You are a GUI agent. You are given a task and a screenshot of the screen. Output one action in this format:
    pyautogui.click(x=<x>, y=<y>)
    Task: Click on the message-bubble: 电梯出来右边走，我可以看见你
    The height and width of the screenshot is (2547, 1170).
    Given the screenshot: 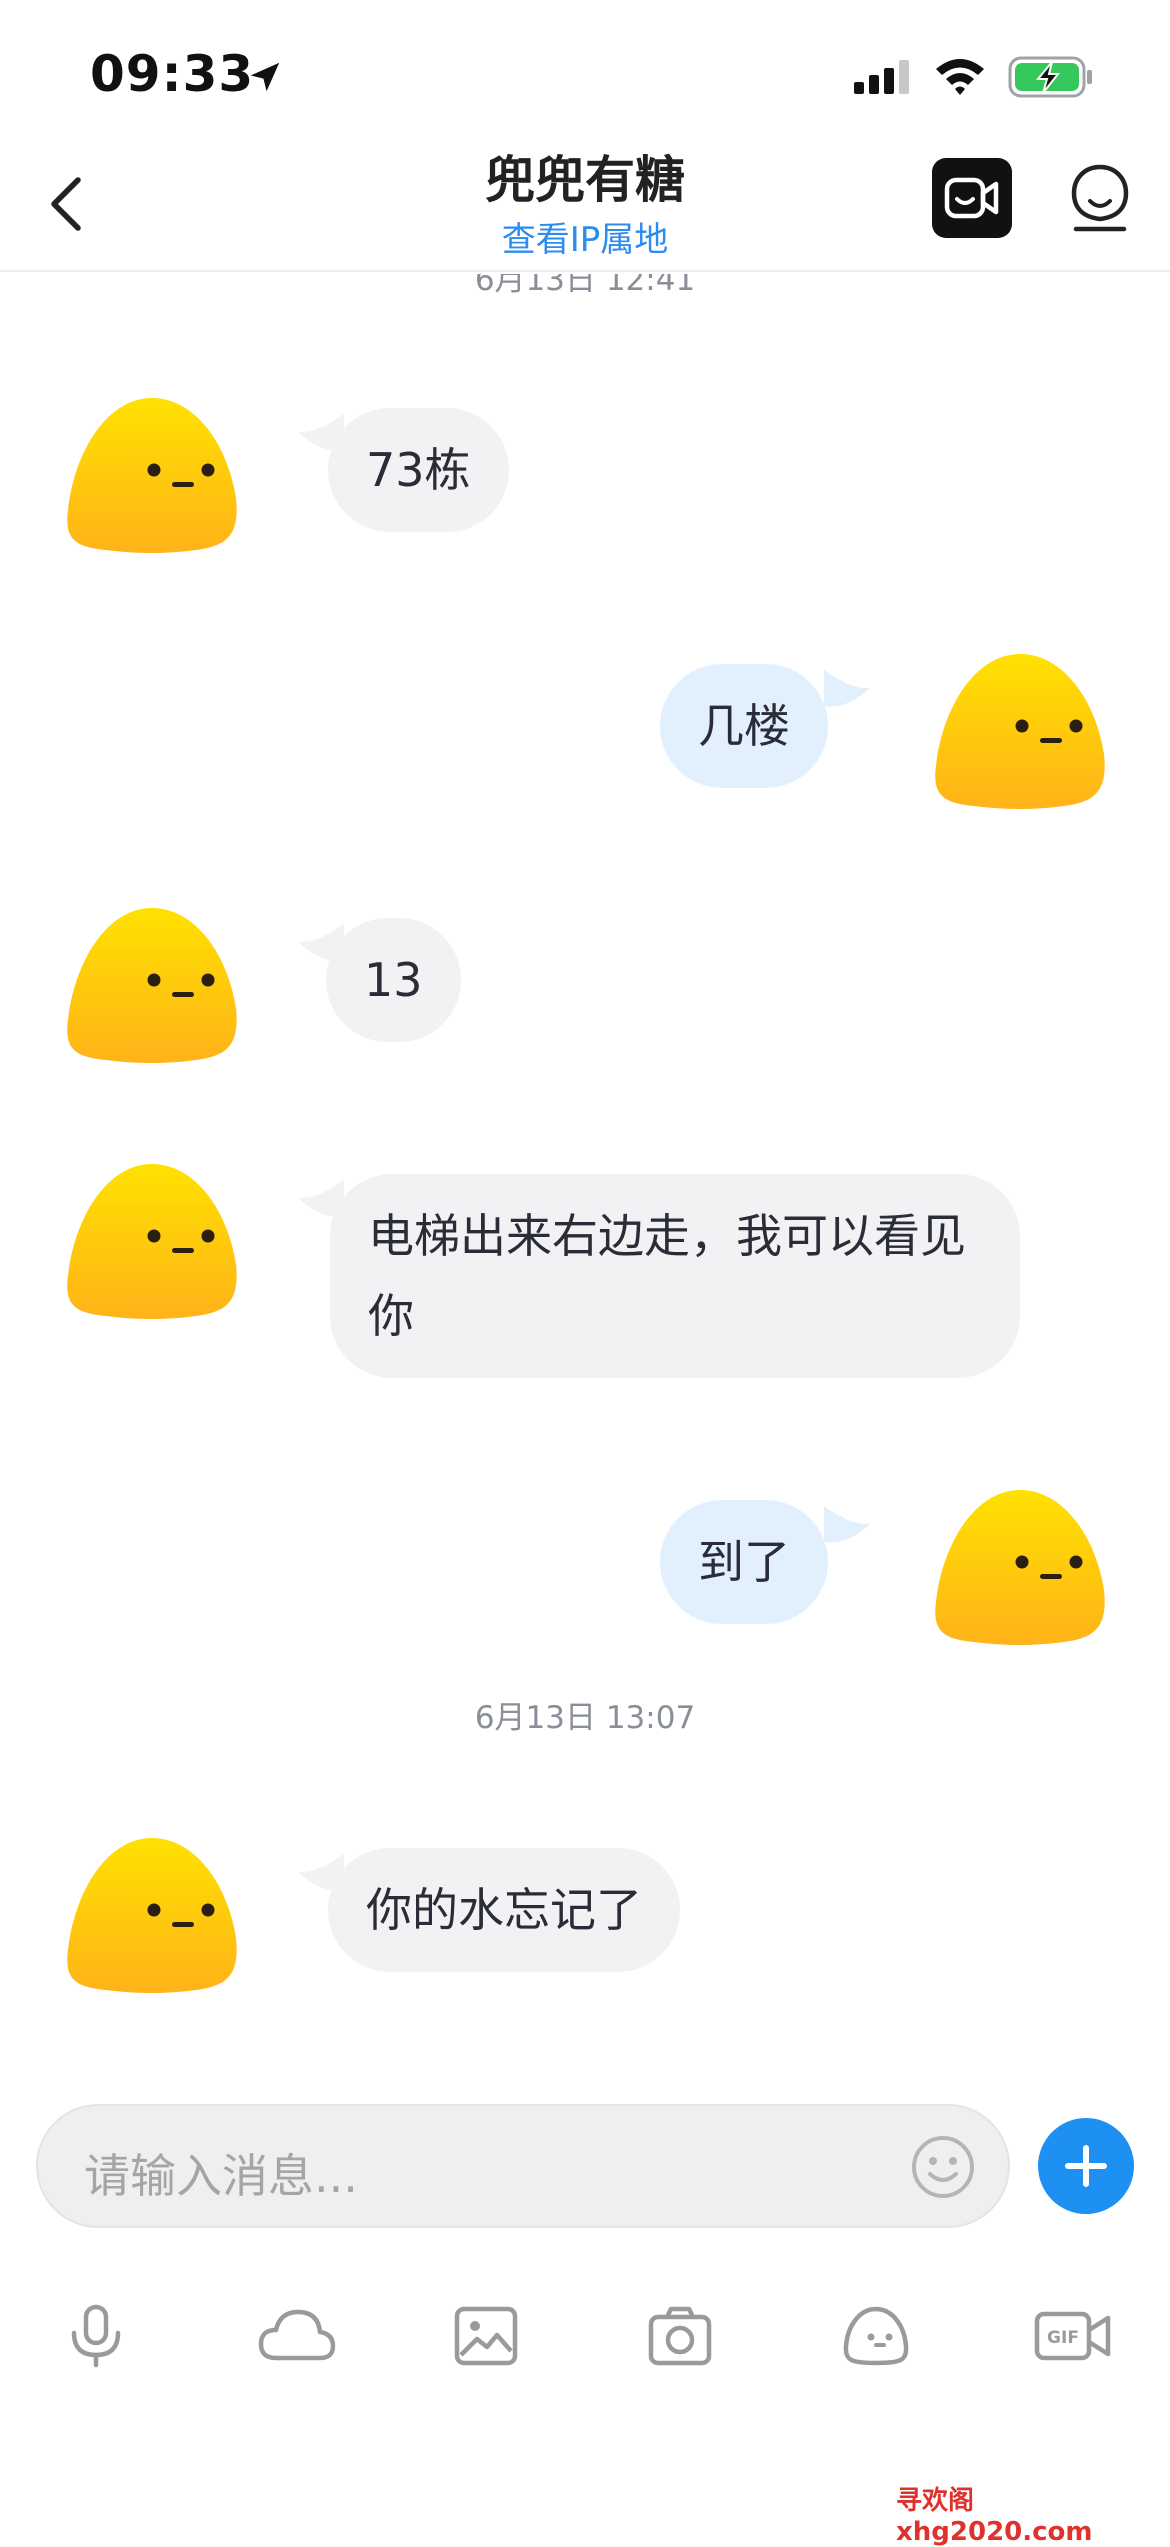 What is the action you would take?
    pyautogui.click(x=675, y=1276)
    